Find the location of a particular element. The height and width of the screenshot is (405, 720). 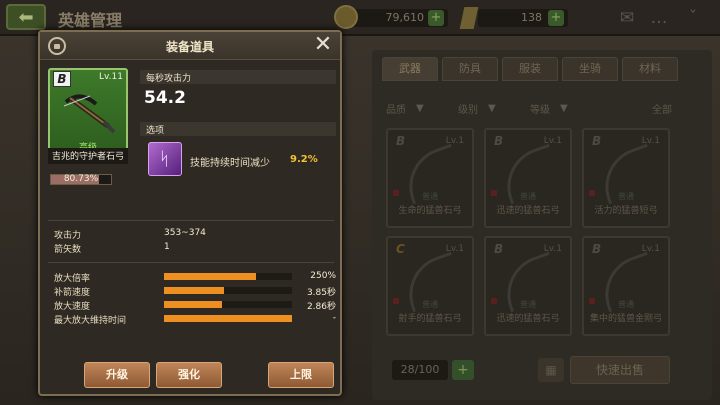

grid-icon: ▦ is located at coordinates (551, 370).